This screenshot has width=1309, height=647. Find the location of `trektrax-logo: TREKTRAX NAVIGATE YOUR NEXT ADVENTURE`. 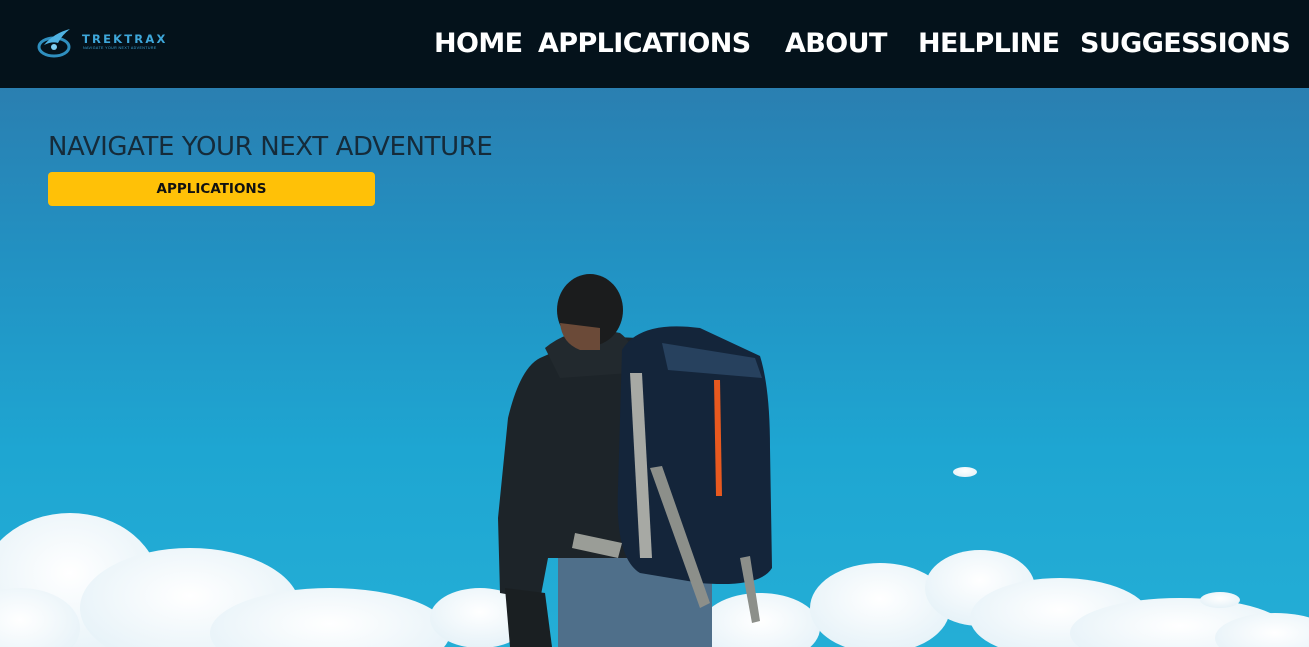

trektrax-logo: TREKTRAX NAVIGATE YOUR NEXT ADVENTURE is located at coordinates (111, 43).